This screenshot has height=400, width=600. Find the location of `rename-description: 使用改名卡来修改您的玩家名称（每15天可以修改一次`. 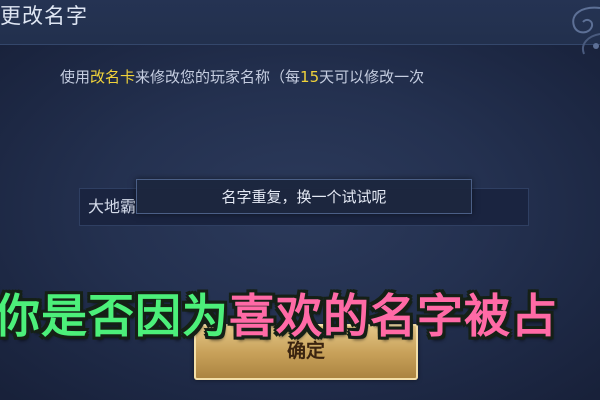

rename-description: 使用改名卡来修改您的玩家名称（每15天可以修改一次 is located at coordinates (310, 77).